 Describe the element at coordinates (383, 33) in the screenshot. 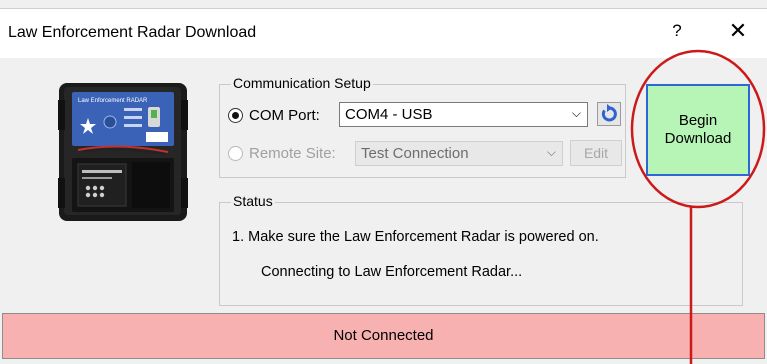

I see `title-bar: Law Enforcement Radar Download ? ✕` at that location.